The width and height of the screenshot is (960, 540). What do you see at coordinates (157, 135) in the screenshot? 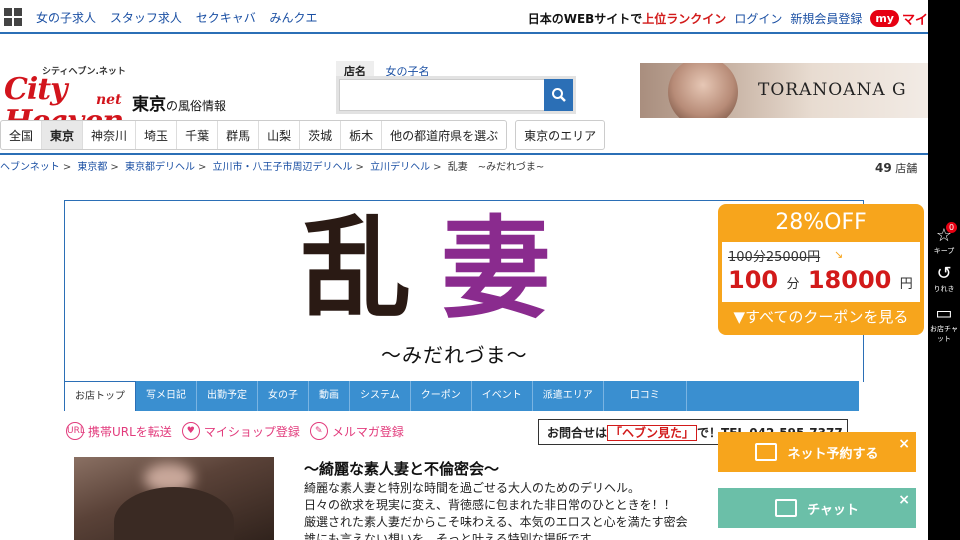
I see `pref-saitama: 埼玉` at bounding box center [157, 135].